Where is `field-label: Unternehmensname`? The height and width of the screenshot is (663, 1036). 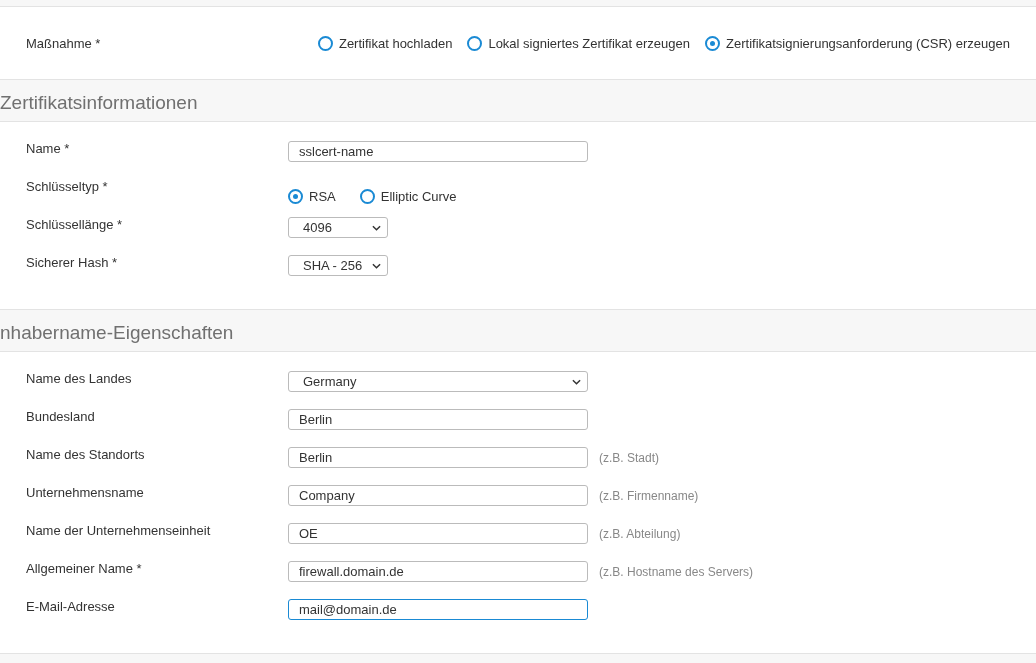 field-label: Unternehmensname is located at coordinates (85, 492).